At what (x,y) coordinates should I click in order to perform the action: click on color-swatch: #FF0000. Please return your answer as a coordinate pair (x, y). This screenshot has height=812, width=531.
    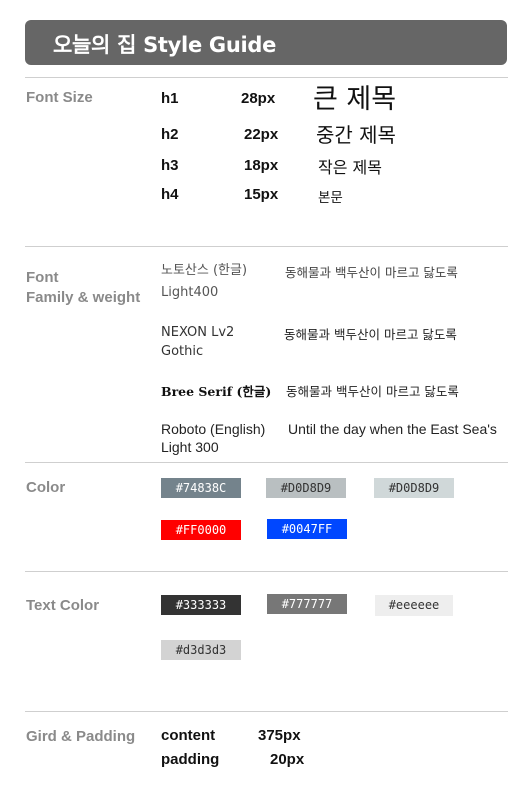
    Looking at the image, I should click on (201, 530).